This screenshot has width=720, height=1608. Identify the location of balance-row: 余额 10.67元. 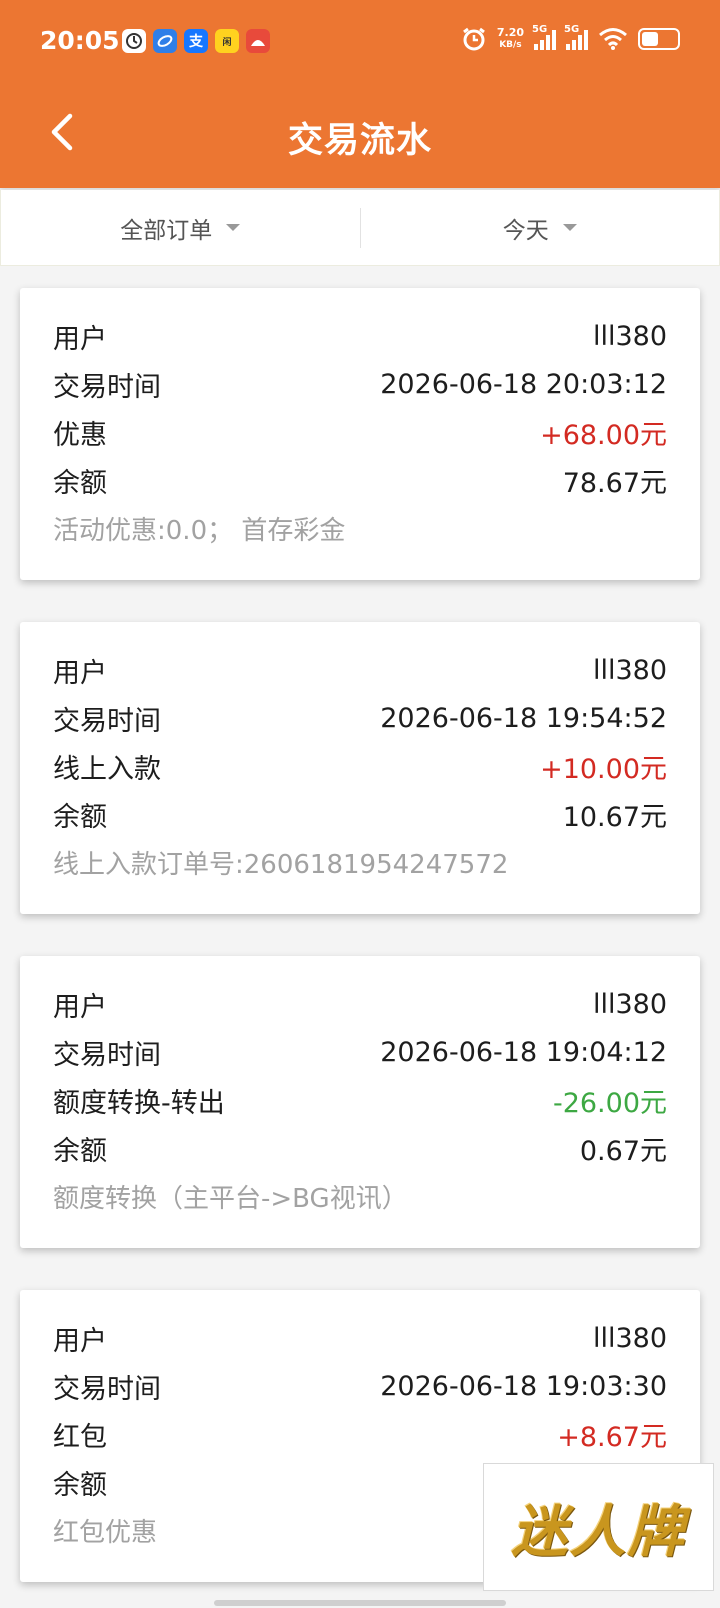
(360, 814).